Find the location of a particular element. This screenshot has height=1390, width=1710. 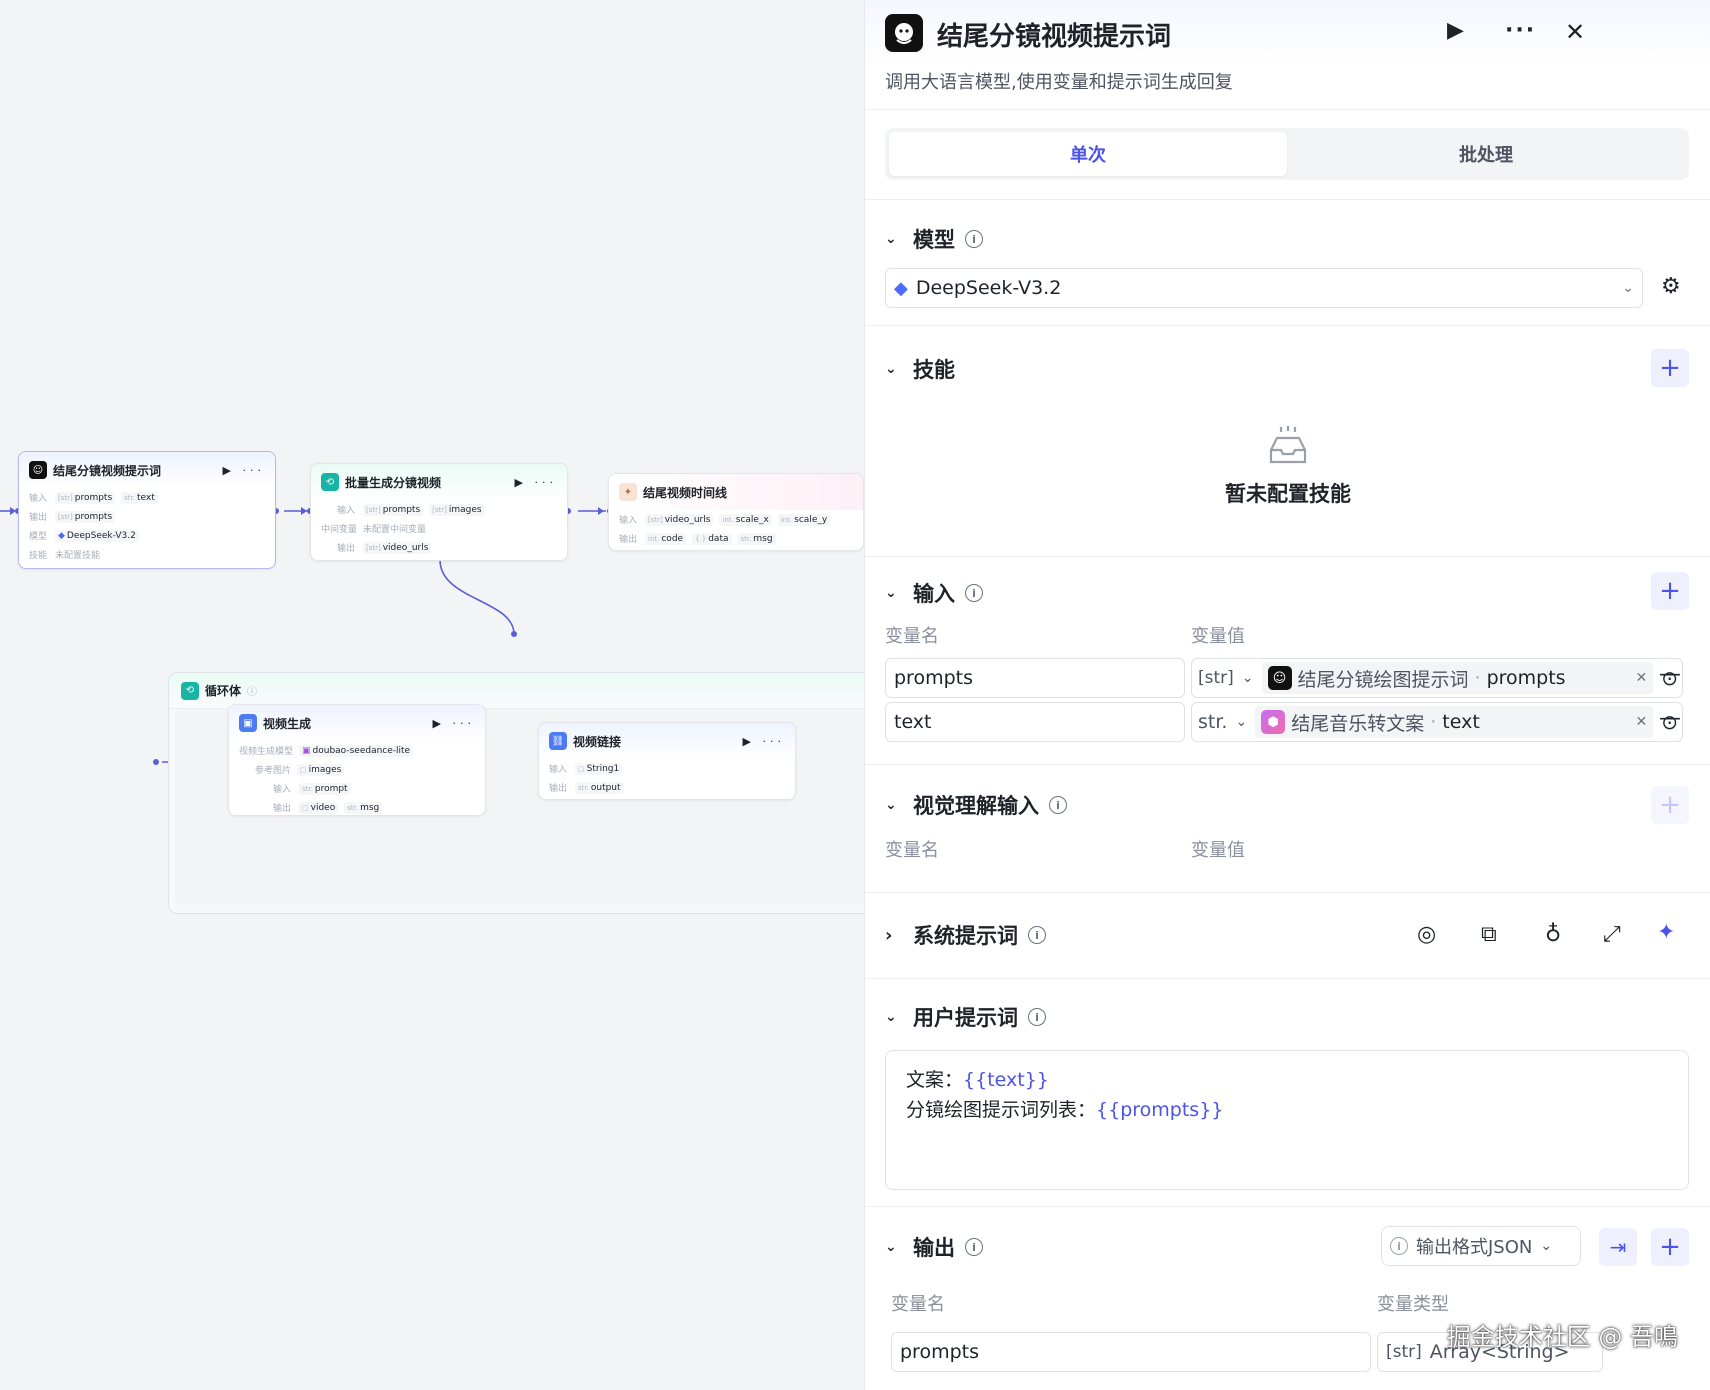

close-icon: ✕ is located at coordinates (1575, 32).